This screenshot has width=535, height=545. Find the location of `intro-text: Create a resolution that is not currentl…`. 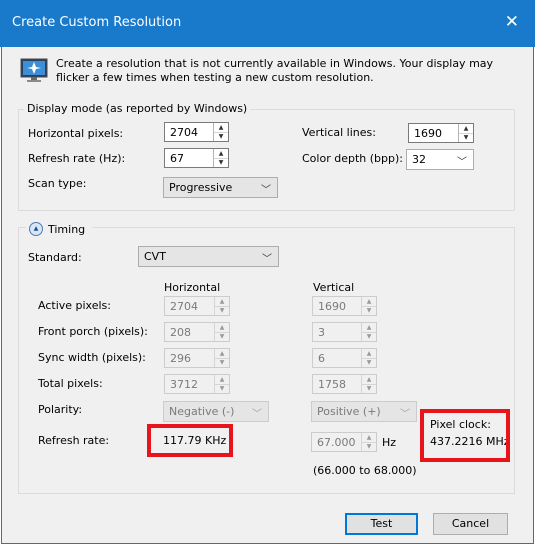

intro-text: Create a resolution that is not currentl… is located at coordinates (275, 70).